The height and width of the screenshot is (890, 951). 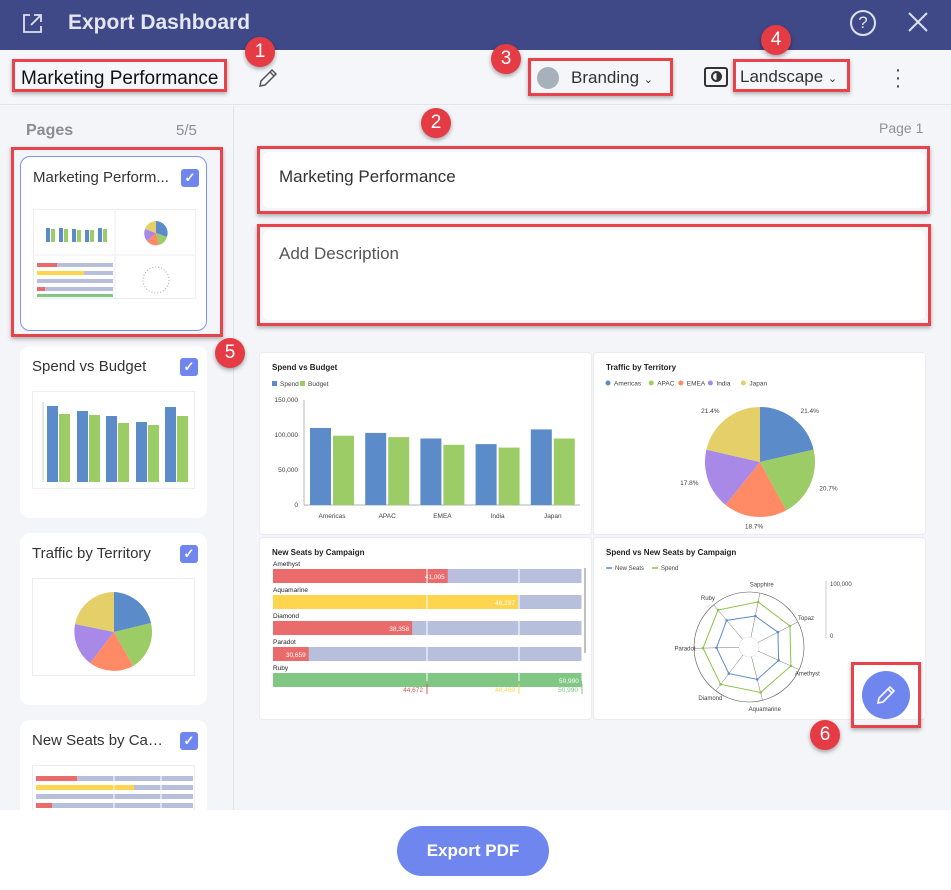 I want to click on x-tick-label: Japan, so click(x=553, y=516).